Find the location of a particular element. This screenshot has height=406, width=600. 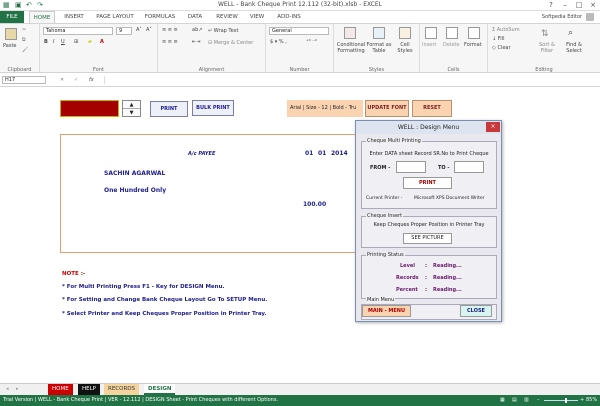

merge-center-button: ⊟ Merge & Center is located at coordinates (230, 43).